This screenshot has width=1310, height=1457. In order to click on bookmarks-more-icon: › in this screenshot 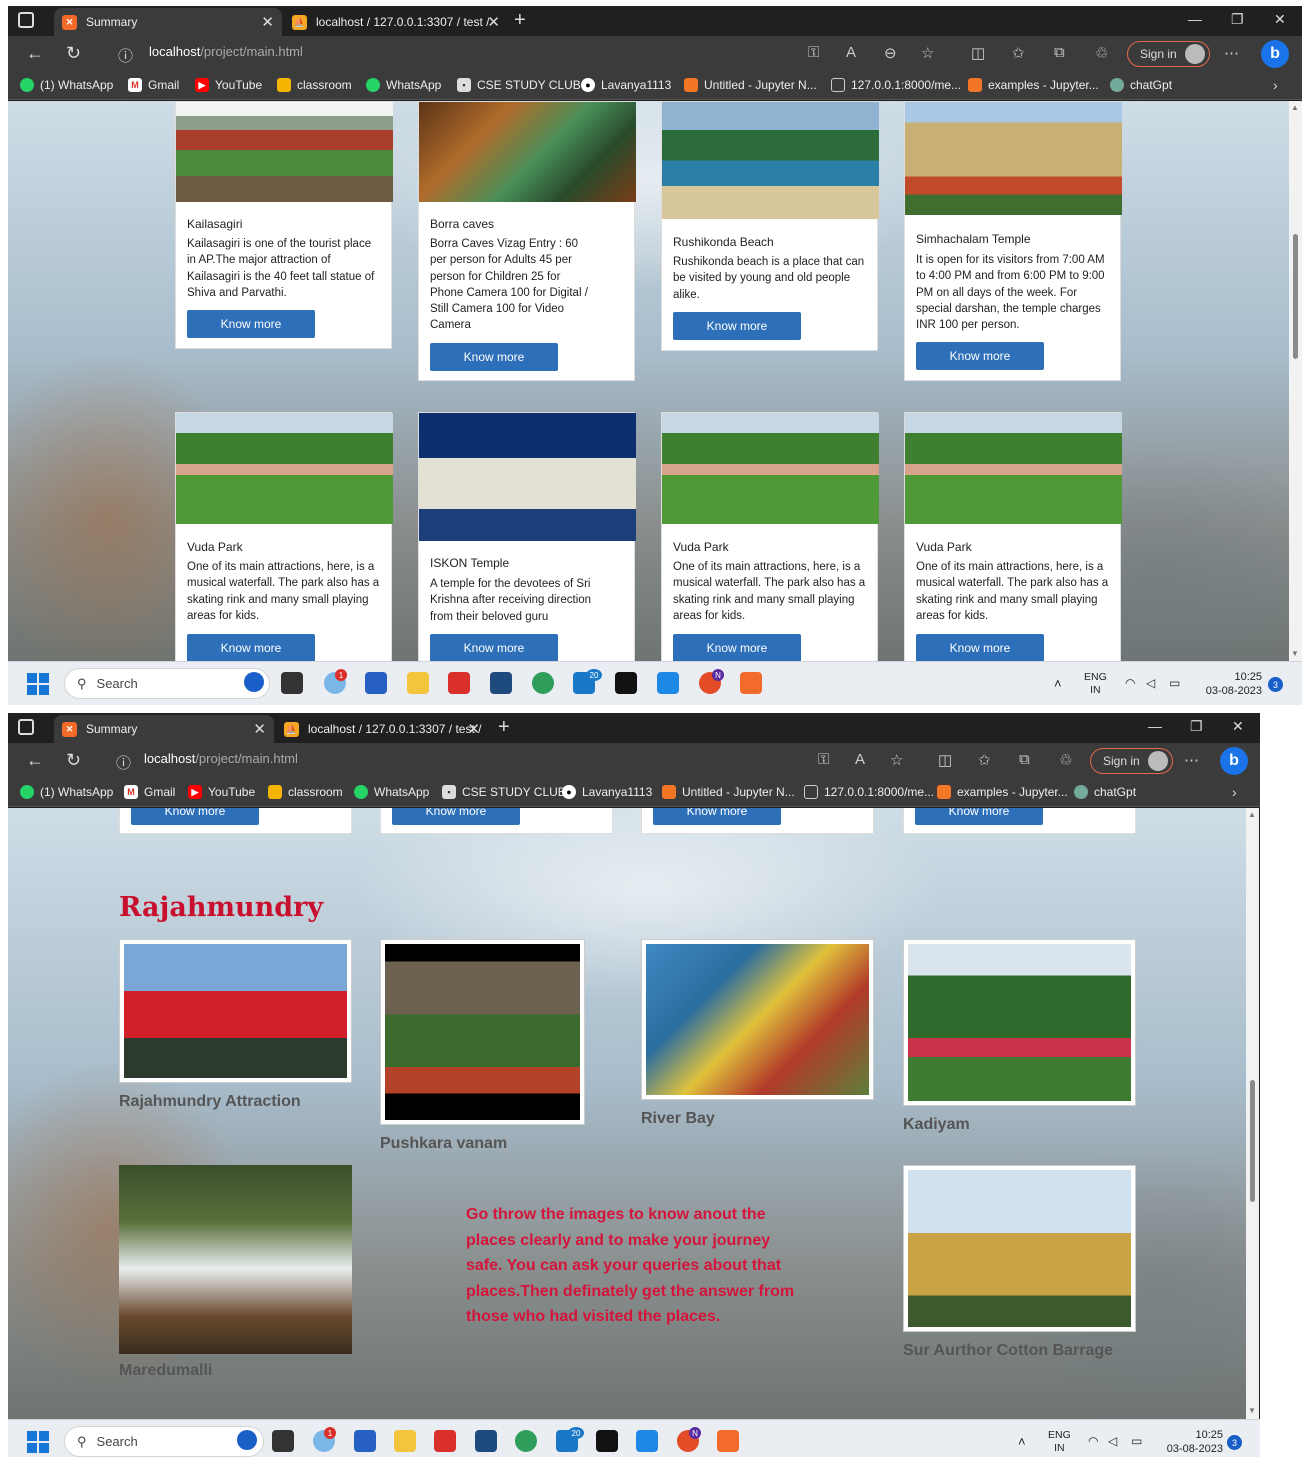, I will do `click(1275, 85)`.